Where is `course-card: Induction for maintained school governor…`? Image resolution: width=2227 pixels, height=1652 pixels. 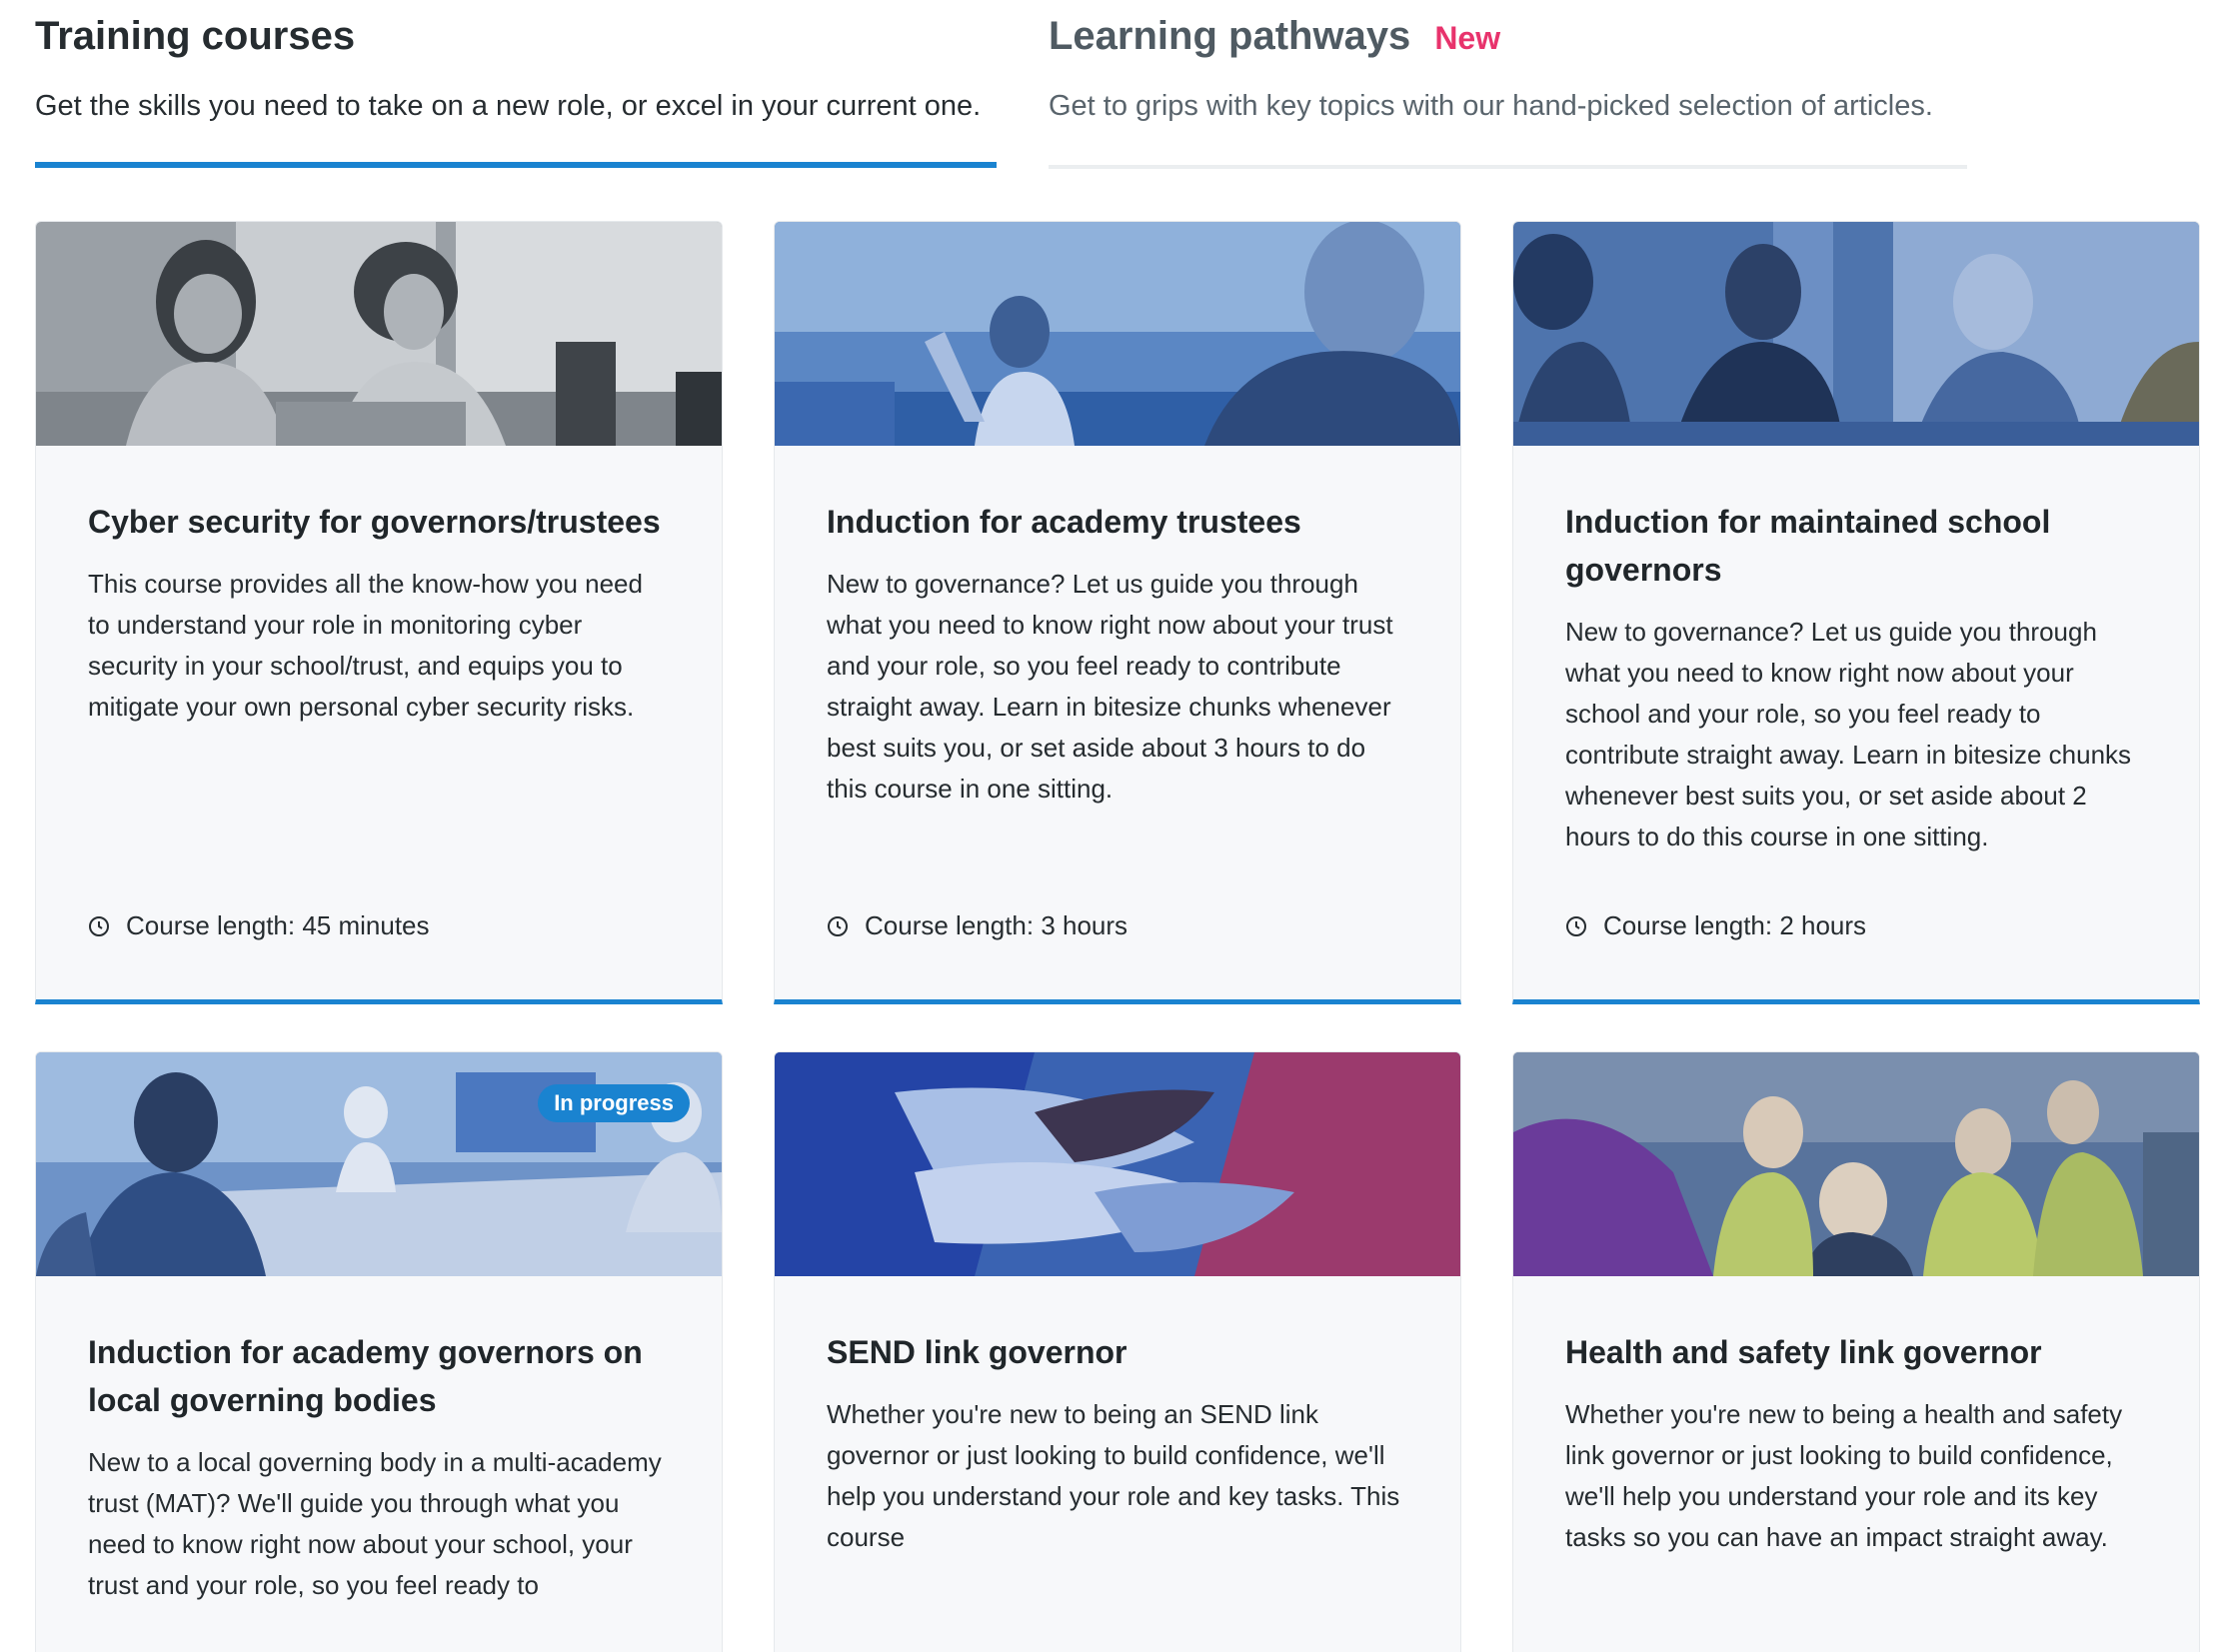
course-card: Induction for maintained school governor… is located at coordinates (1856, 612).